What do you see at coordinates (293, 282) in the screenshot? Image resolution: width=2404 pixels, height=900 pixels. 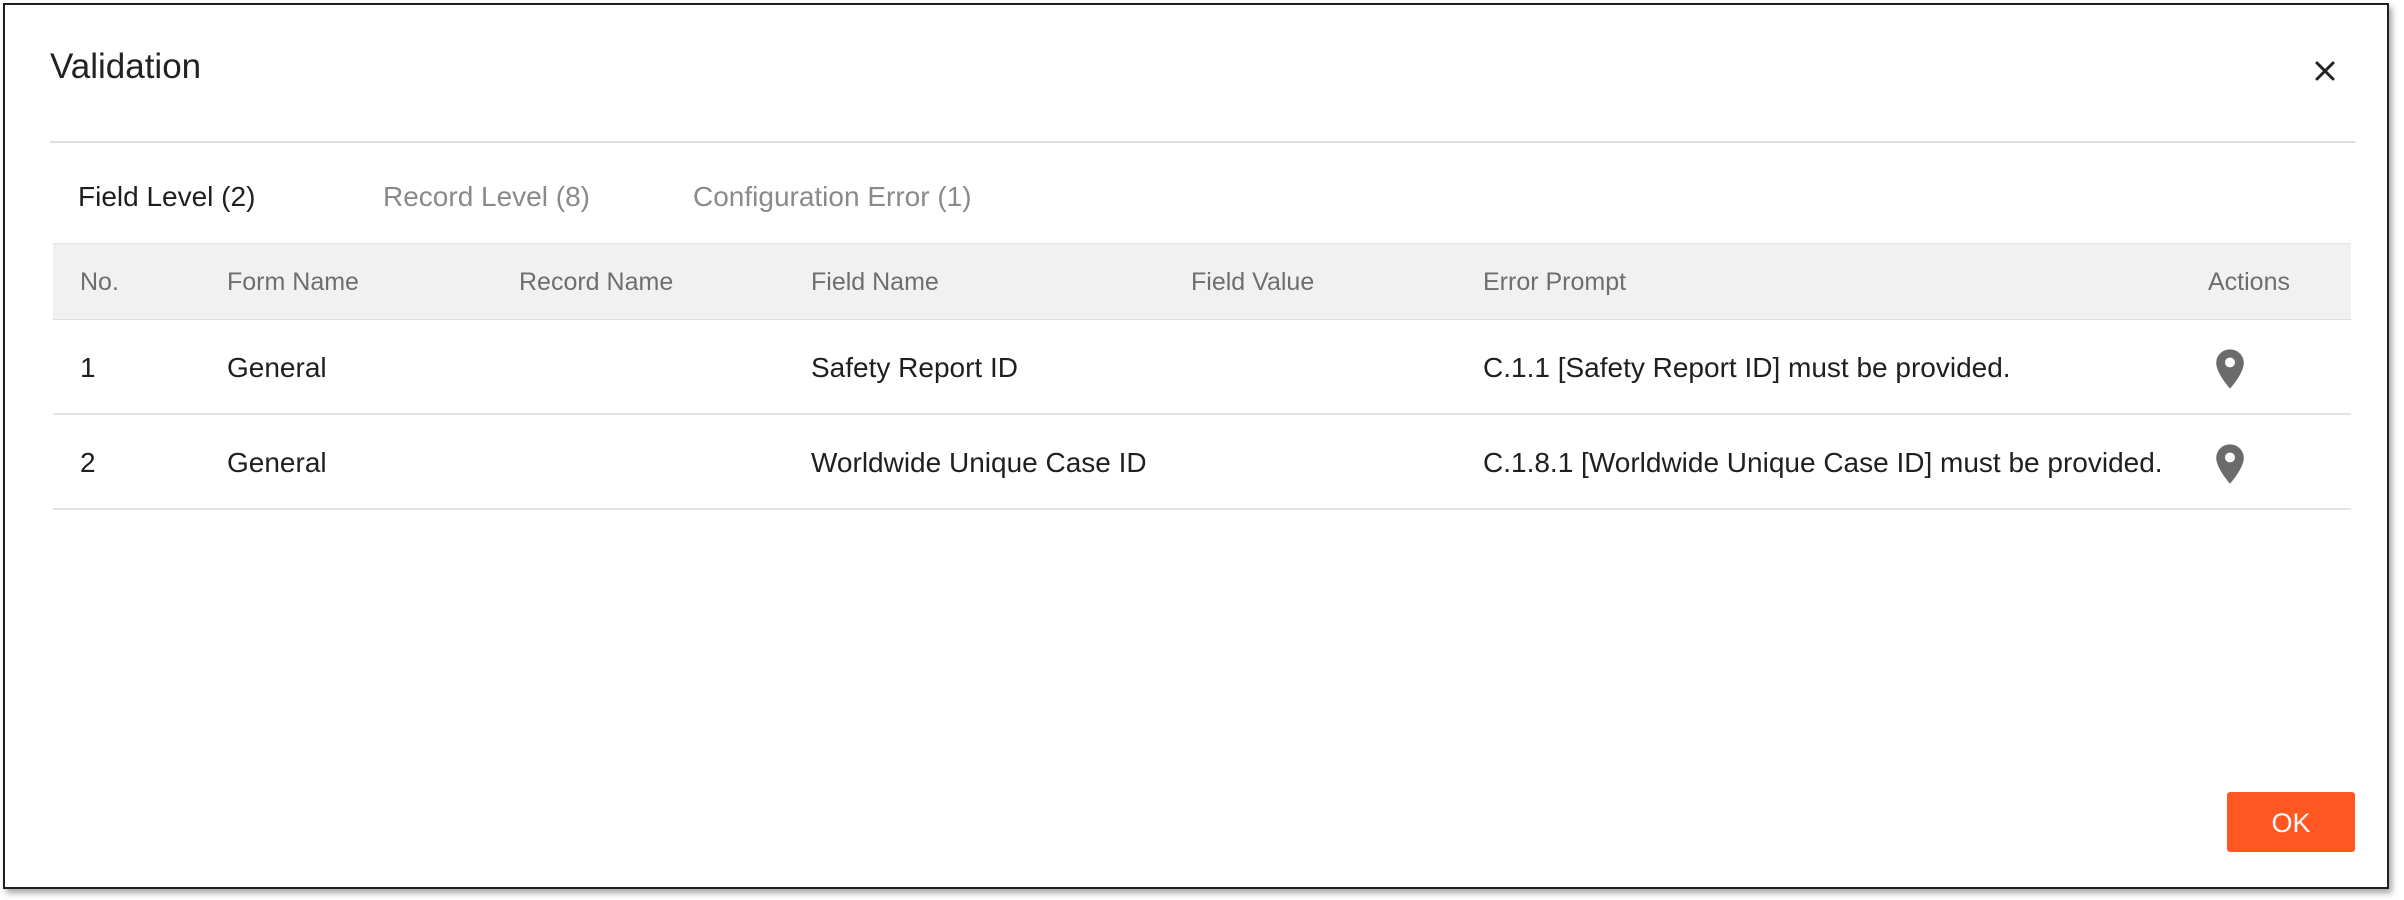 I see `column-header-form-name: Form Name` at bounding box center [293, 282].